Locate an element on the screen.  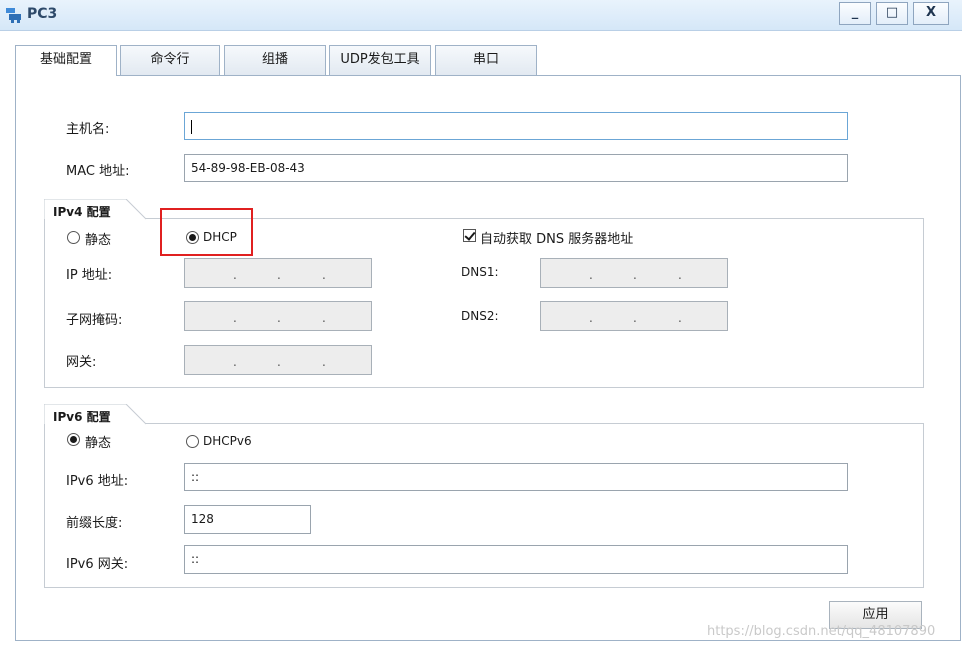
ipv4-group-title: IPv4 配置 is located at coordinates (82, 214).